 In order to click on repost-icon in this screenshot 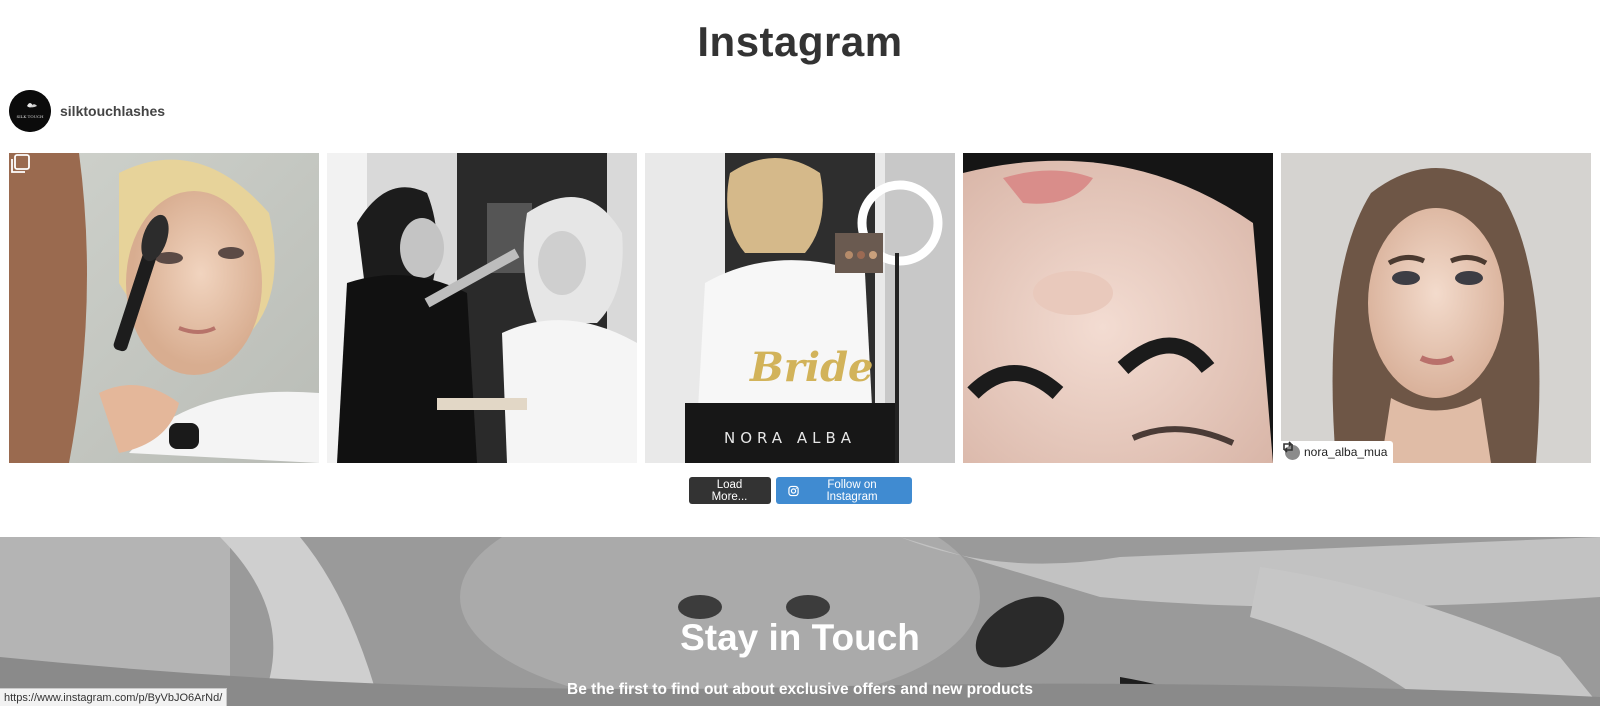, I will do `click(1288, 447)`.